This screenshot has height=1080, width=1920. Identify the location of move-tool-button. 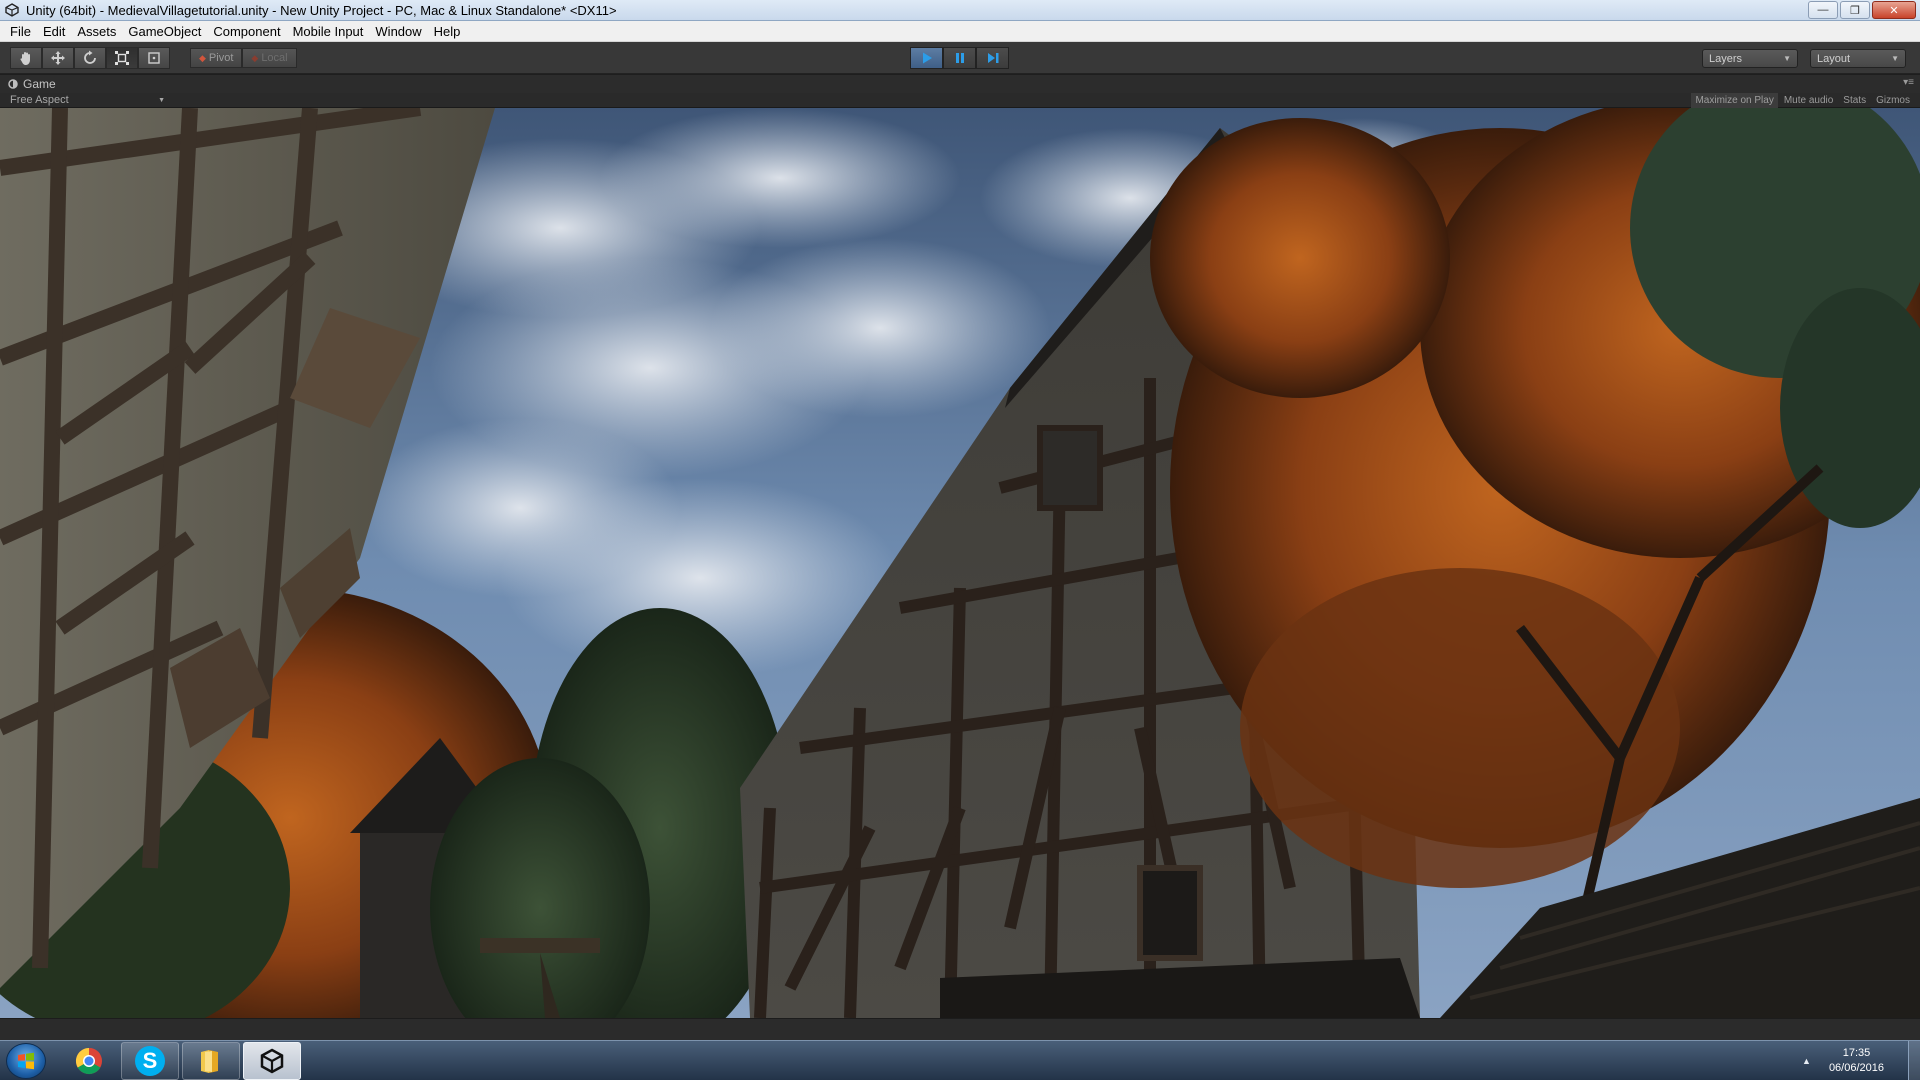
(58, 58).